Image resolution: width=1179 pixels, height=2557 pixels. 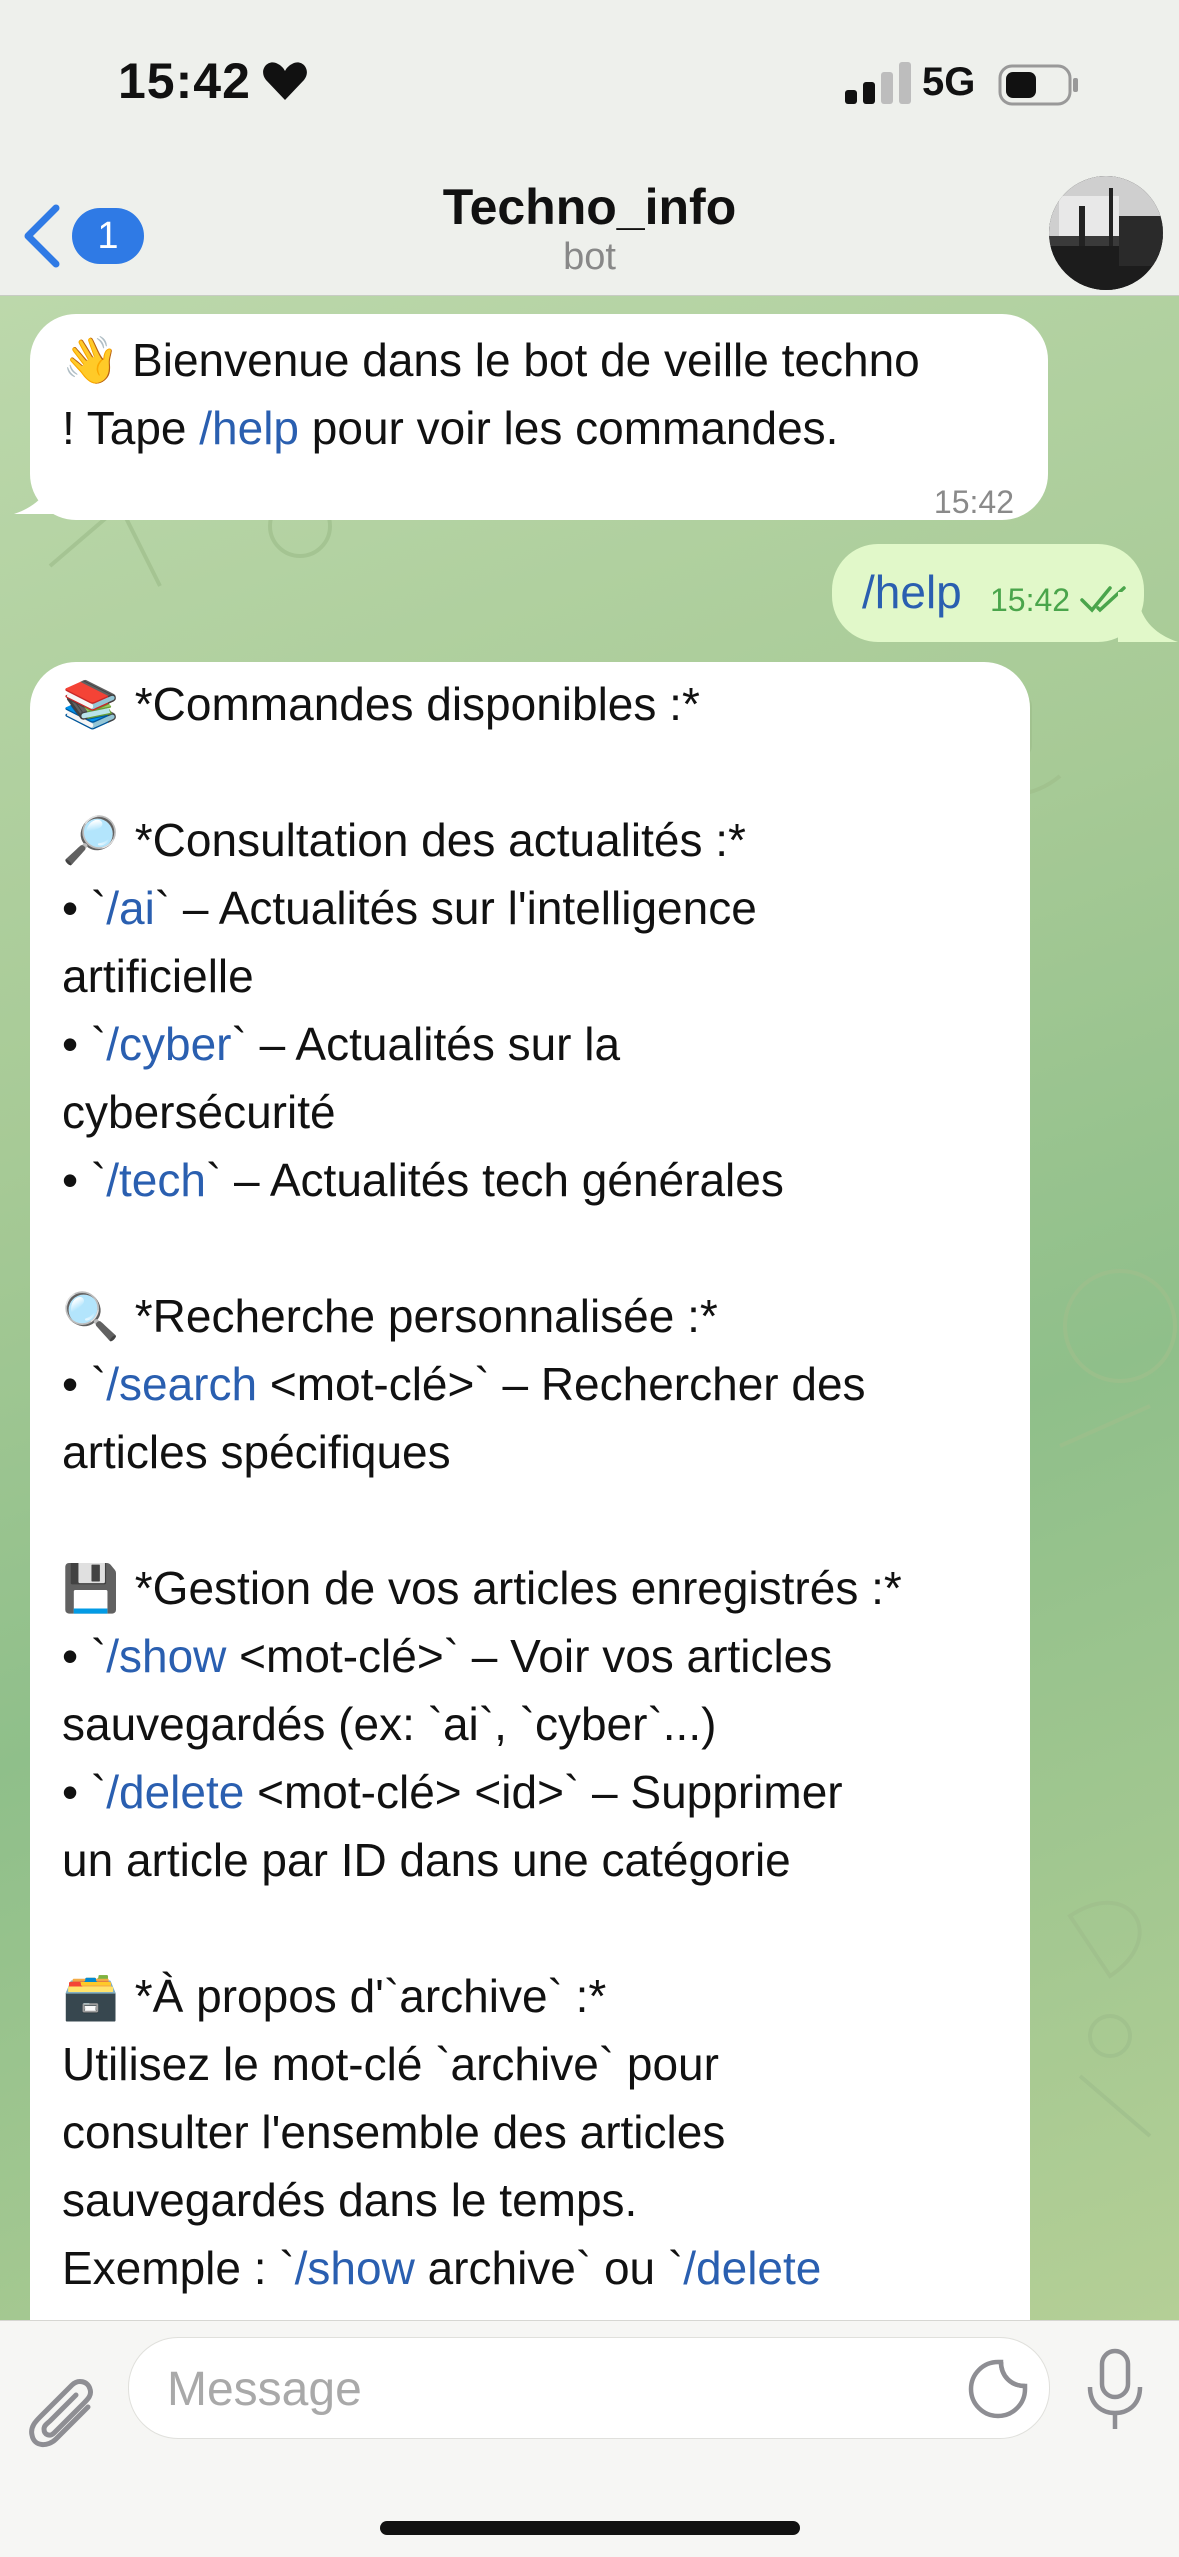 I want to click on message-line: • `/cyber` – Actualités sur la, so click(x=546, y=1044).